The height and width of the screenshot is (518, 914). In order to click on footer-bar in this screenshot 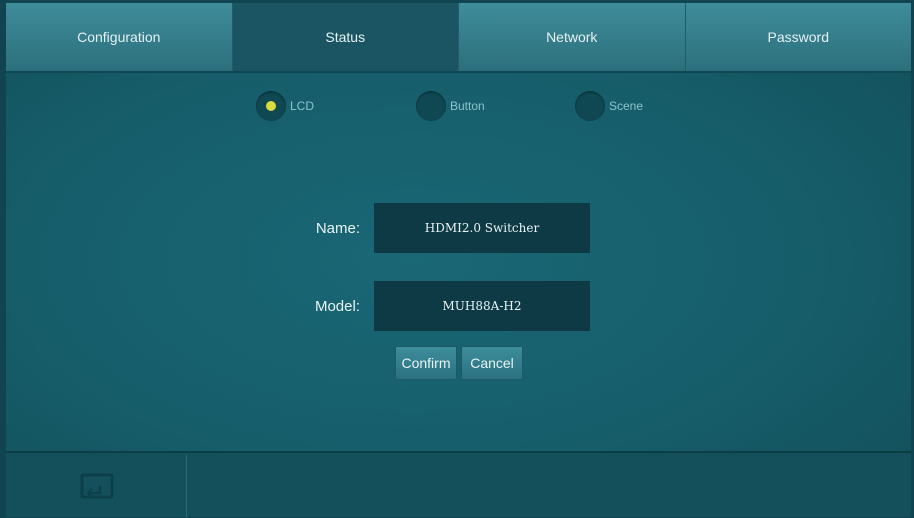, I will do `click(458, 485)`.